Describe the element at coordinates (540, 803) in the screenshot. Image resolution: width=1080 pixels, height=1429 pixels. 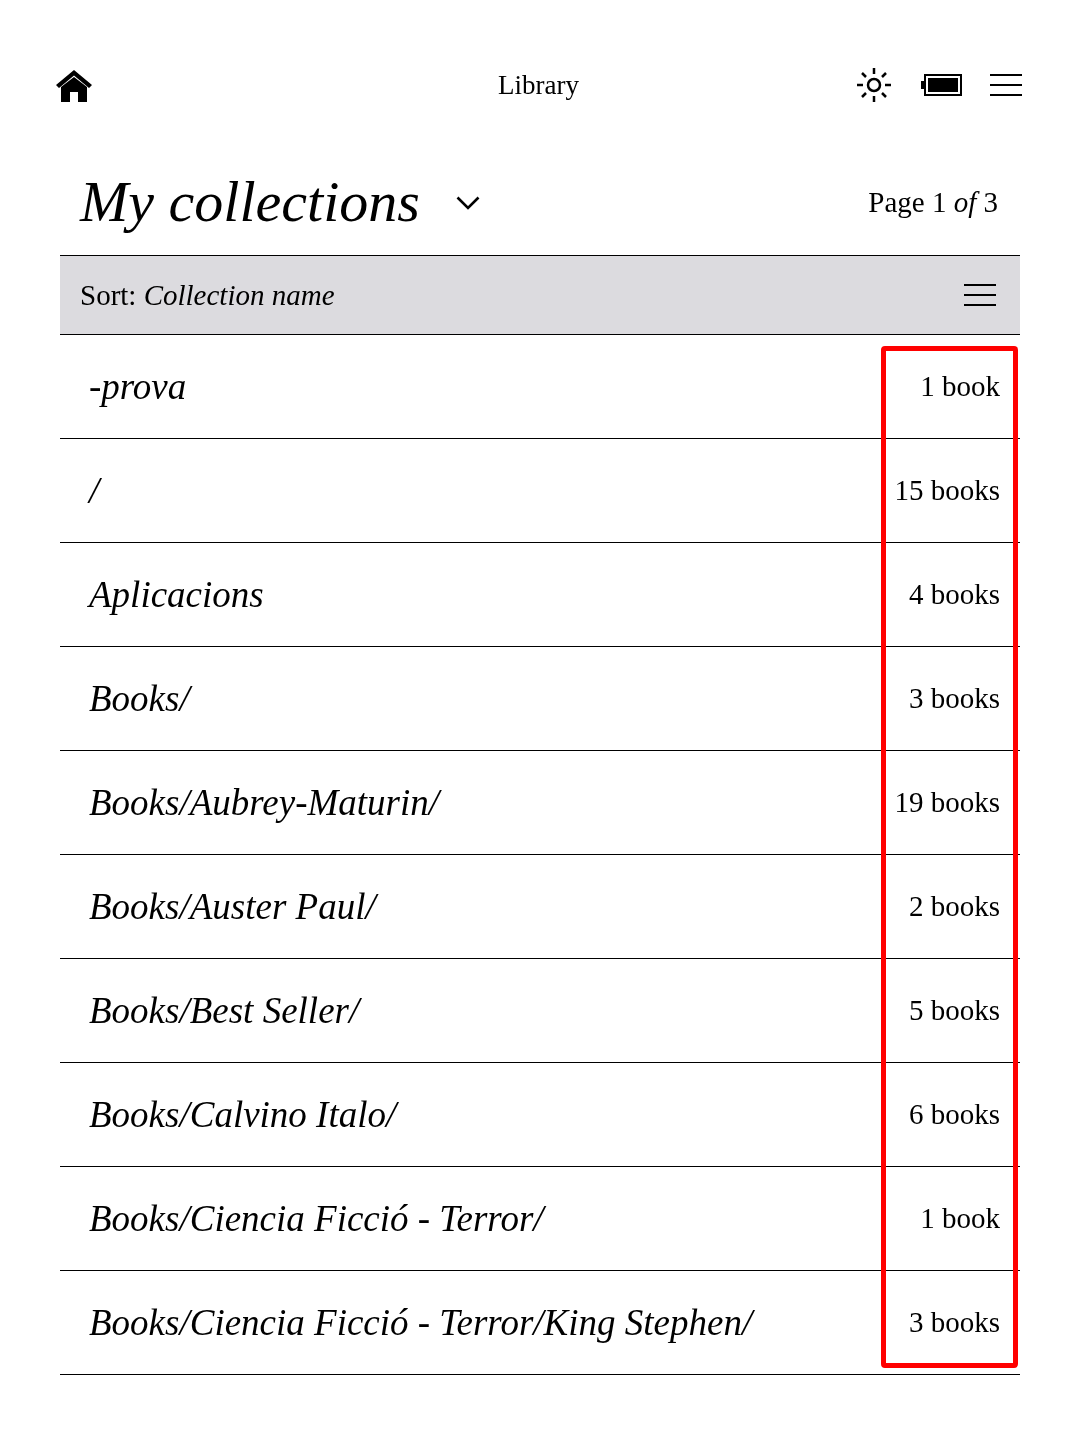
I see `collection-row: Books/Aubrey-Maturin/ 19 books` at that location.